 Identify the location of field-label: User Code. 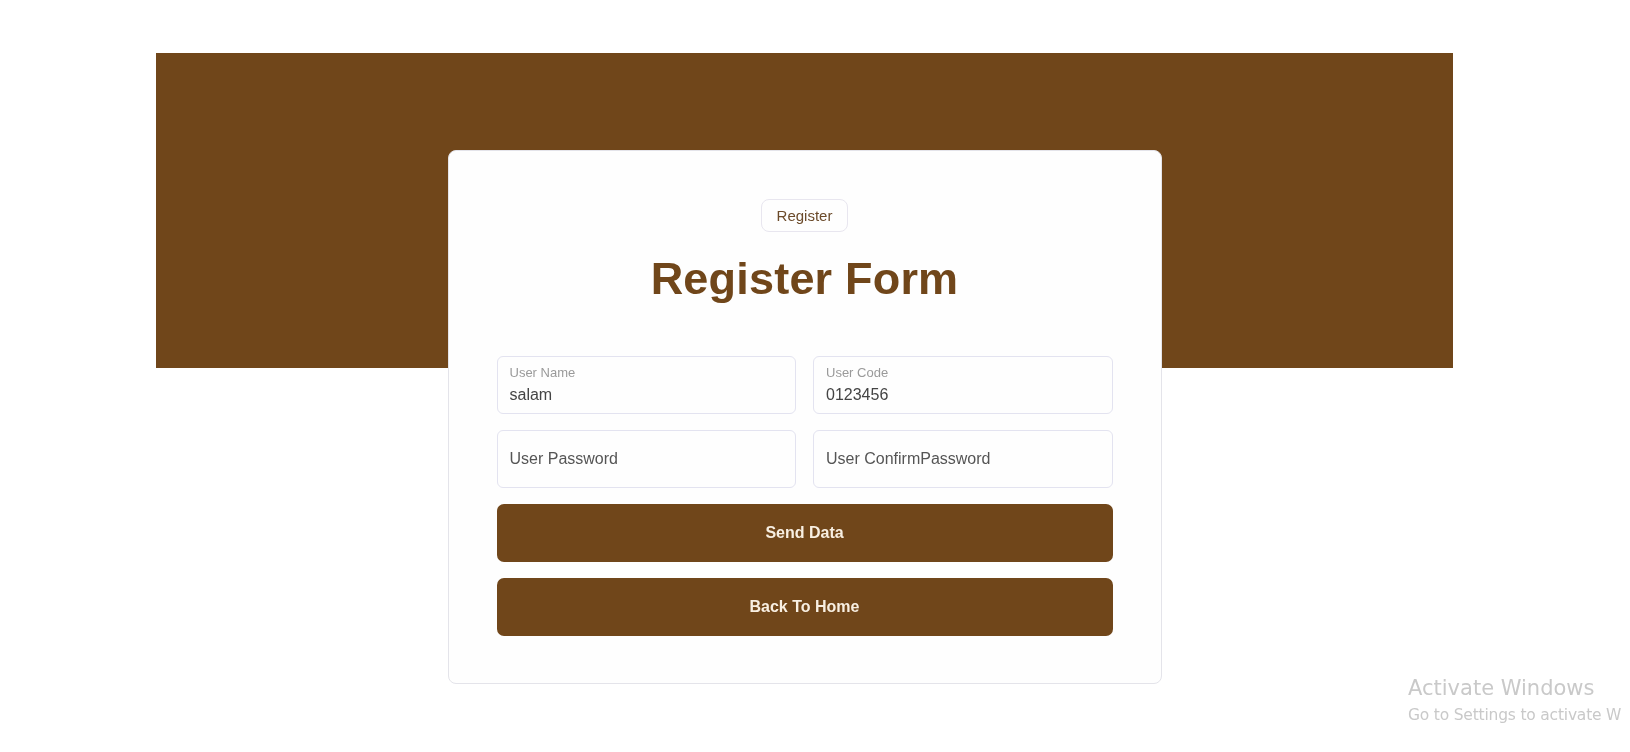
(857, 372).